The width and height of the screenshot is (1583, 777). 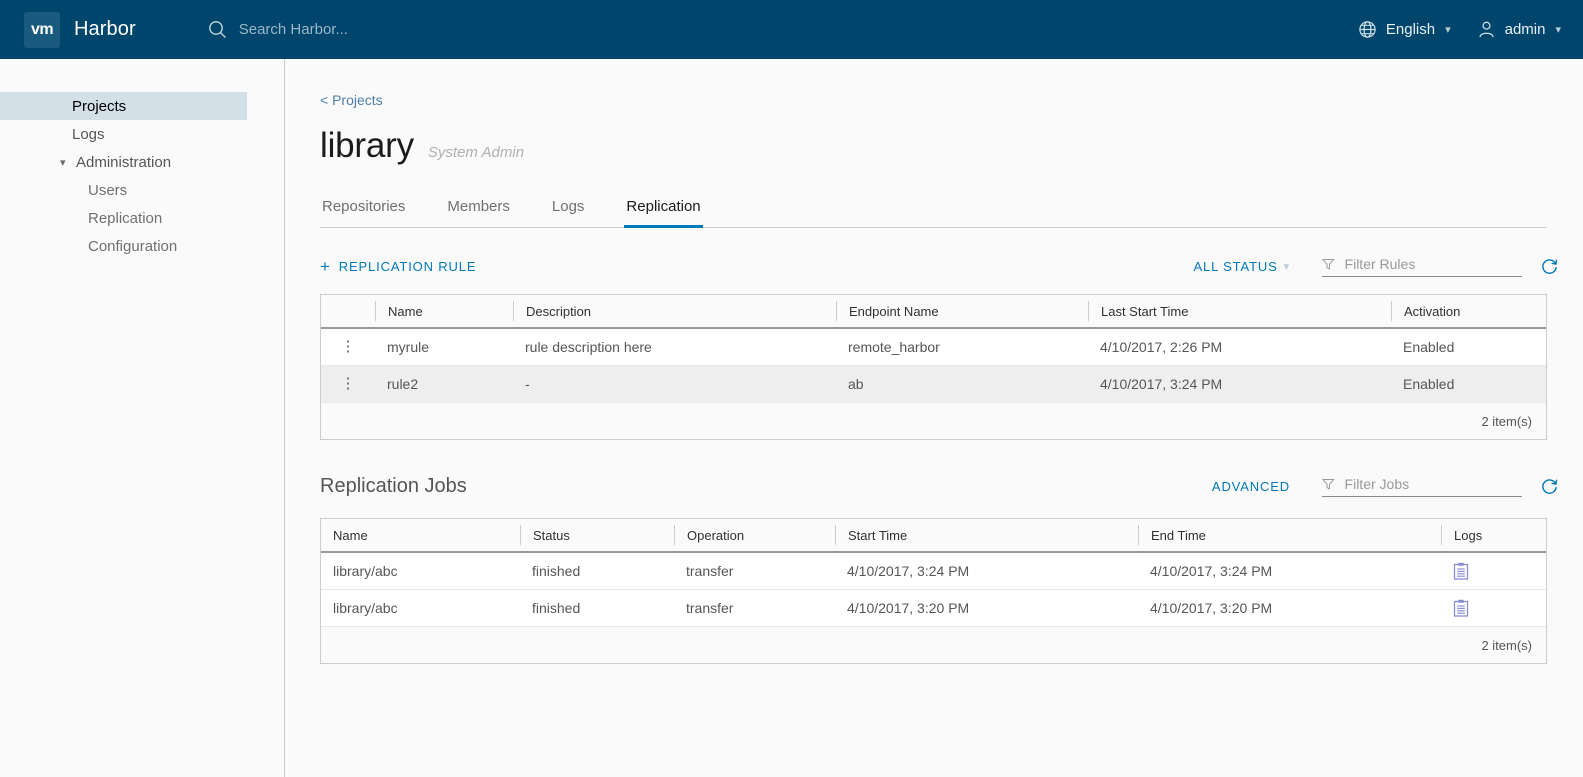 I want to click on rules-item-count: 2 item(s), so click(x=1506, y=421).